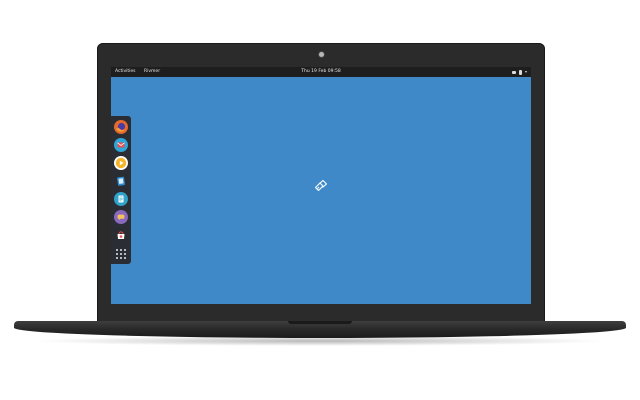  What do you see at coordinates (121, 190) in the screenshot?
I see `dock` at bounding box center [121, 190].